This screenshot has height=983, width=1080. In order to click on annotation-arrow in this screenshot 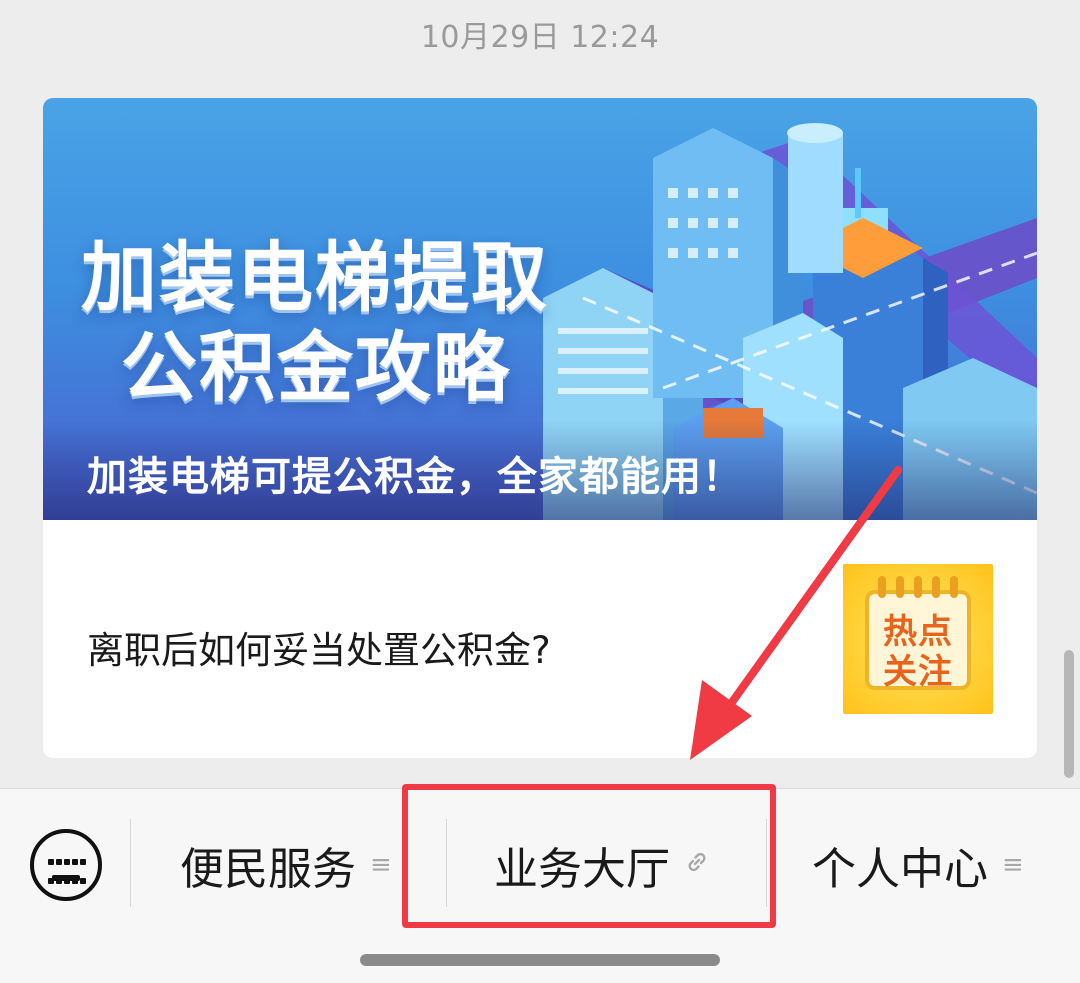, I will do `click(796, 613)`.